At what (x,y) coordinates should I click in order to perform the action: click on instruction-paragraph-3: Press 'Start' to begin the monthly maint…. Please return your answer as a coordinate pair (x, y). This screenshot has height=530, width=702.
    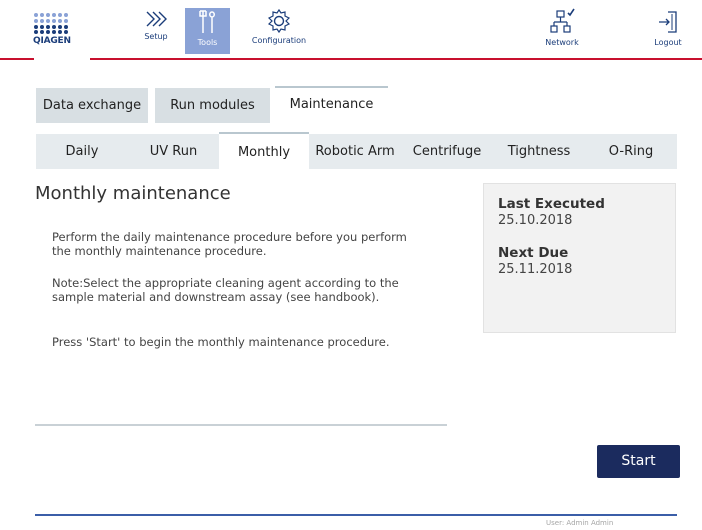
    Looking at the image, I should click on (221, 342).